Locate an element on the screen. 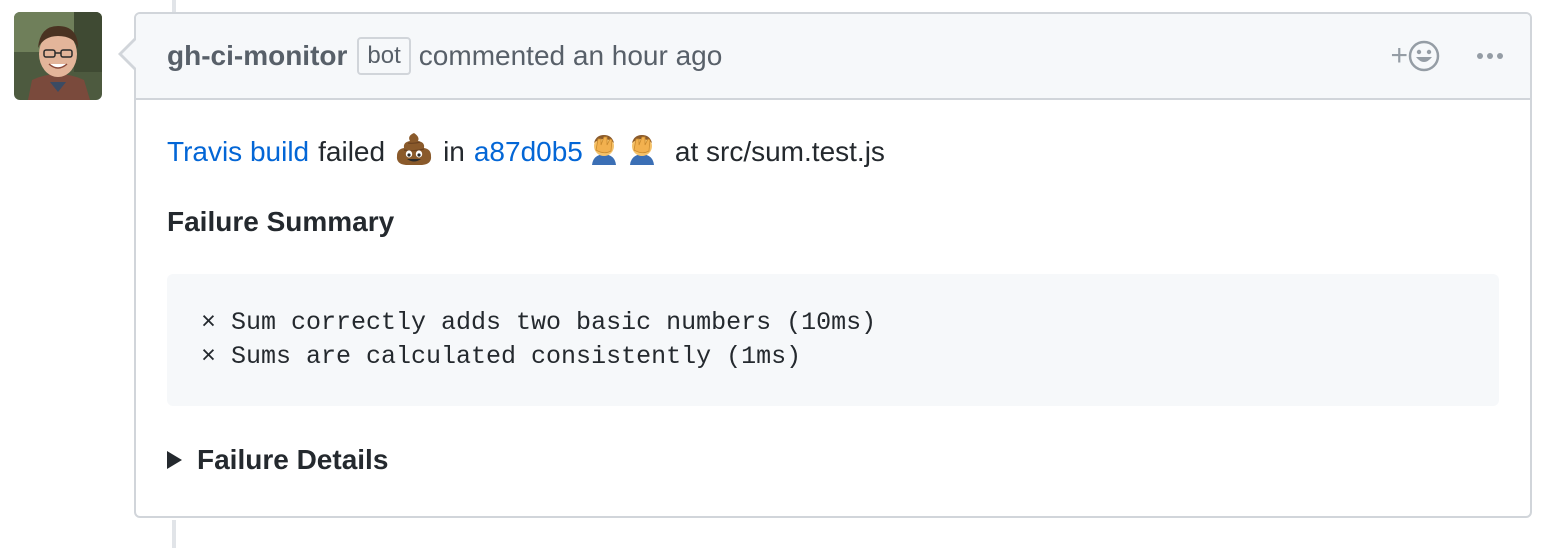 This screenshot has width=1542, height=548. avatar-image is located at coordinates (58, 56).